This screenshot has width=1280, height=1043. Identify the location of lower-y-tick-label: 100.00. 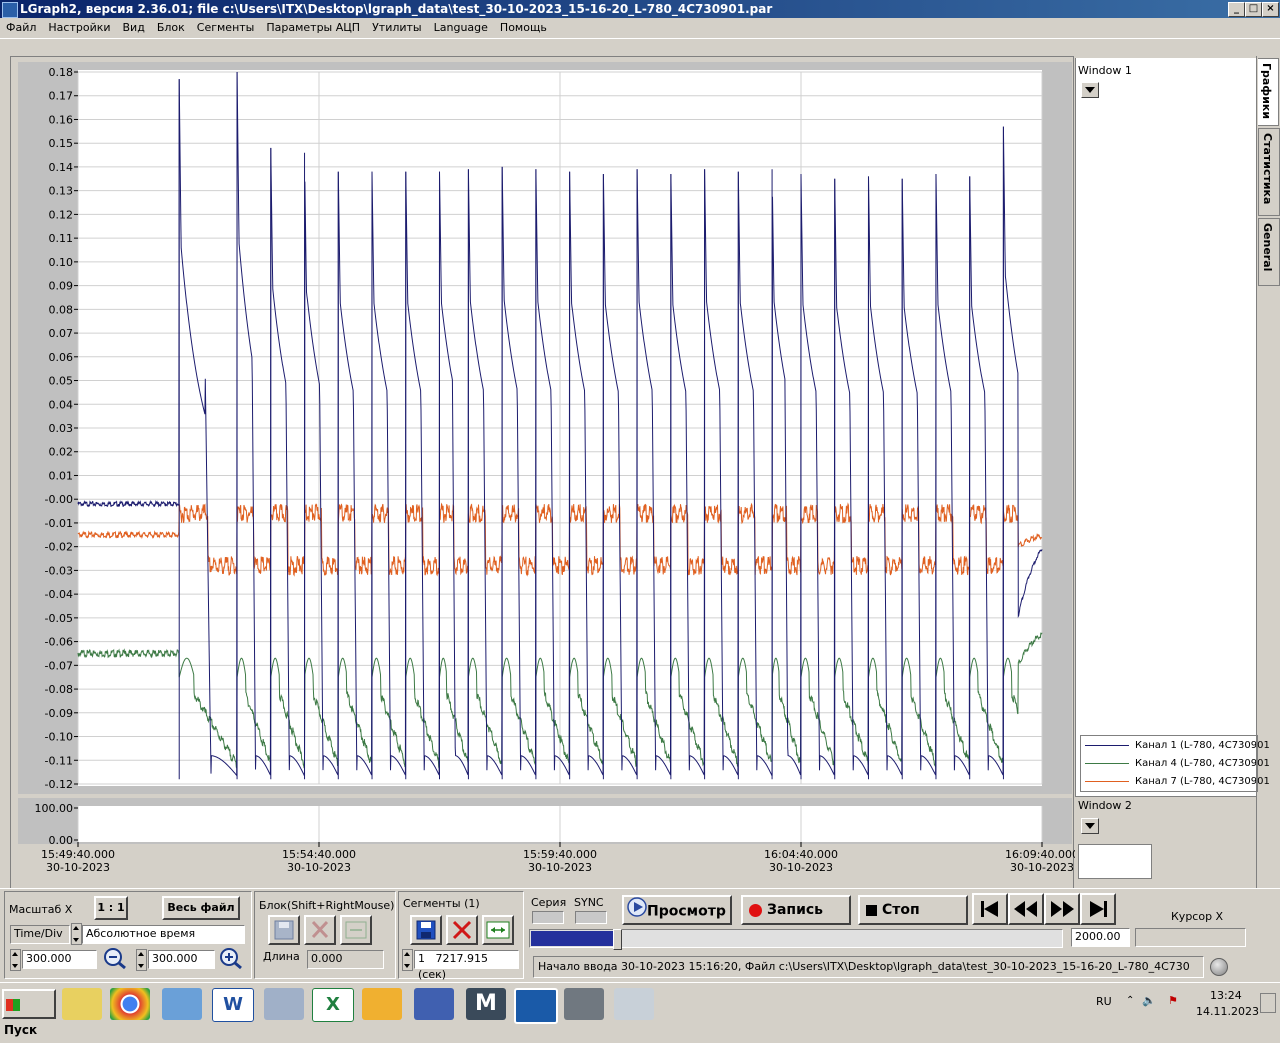
(54, 808).